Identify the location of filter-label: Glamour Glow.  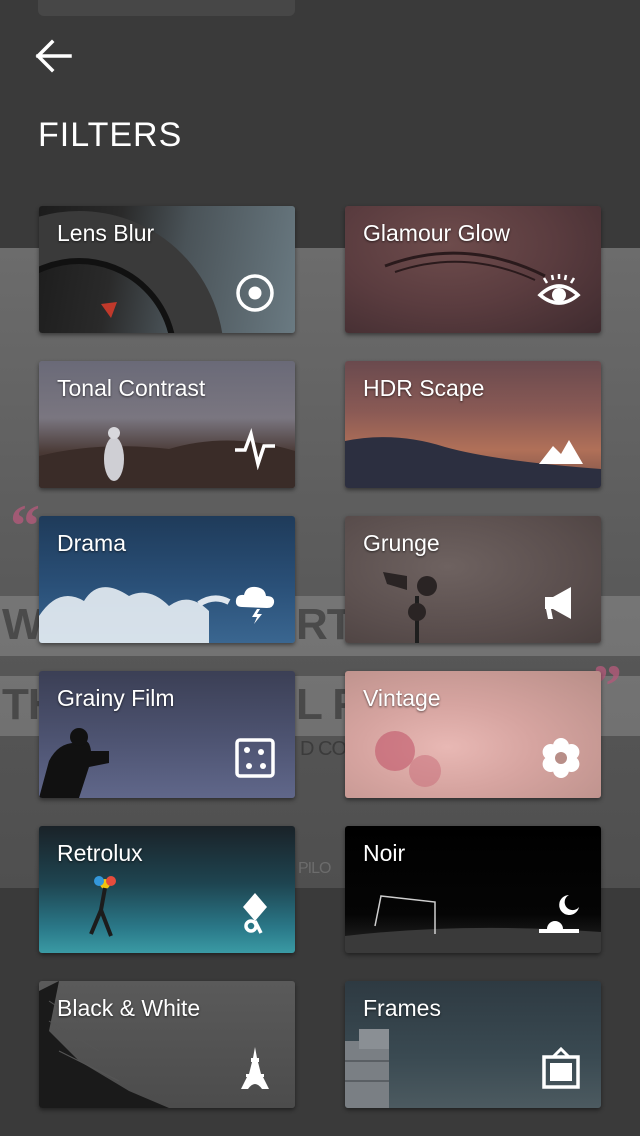
(436, 233).